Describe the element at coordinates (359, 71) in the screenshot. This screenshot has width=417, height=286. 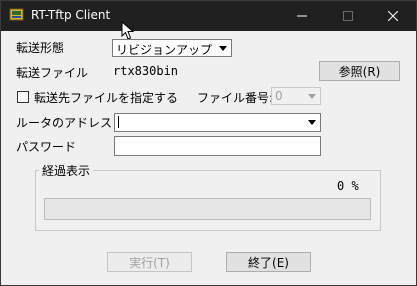
I see `browse-button: 参照(R)` at that location.